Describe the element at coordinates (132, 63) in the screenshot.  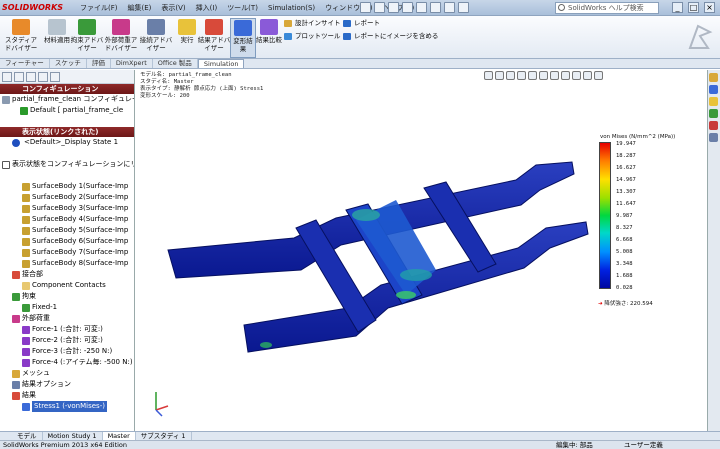
I see `tab-dimxpert: DimXpert` at that location.